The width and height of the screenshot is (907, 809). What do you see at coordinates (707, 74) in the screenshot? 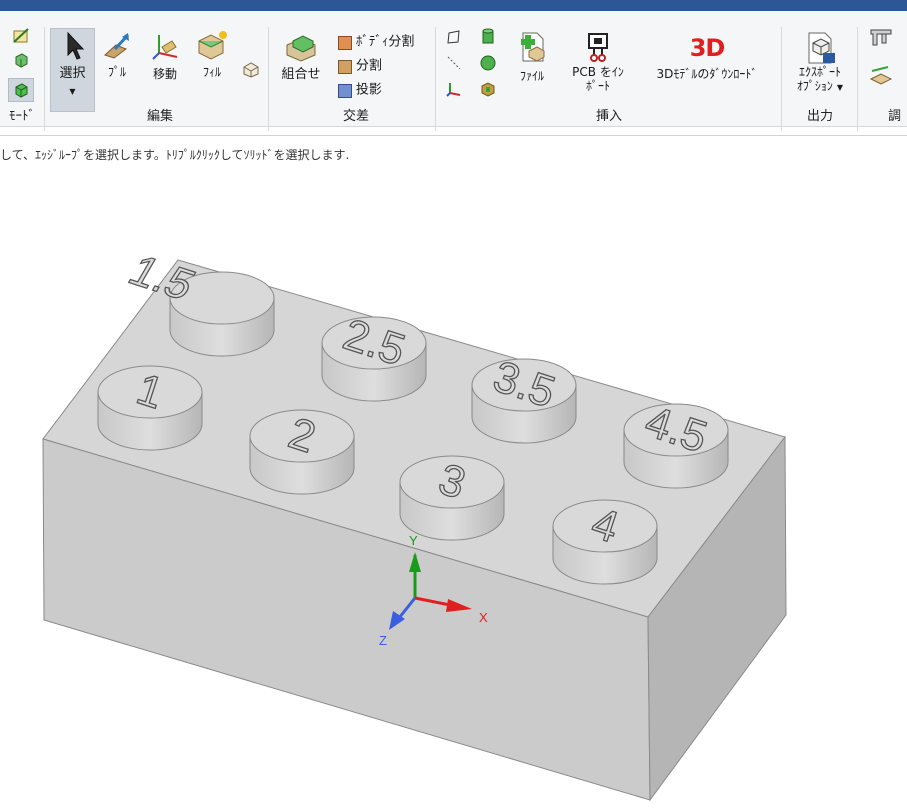
I see `3d-model-download-label: 3Dﾓﾃﾞﾙのﾀﾞｳﾝﾛｰﾄﾞ` at bounding box center [707, 74].